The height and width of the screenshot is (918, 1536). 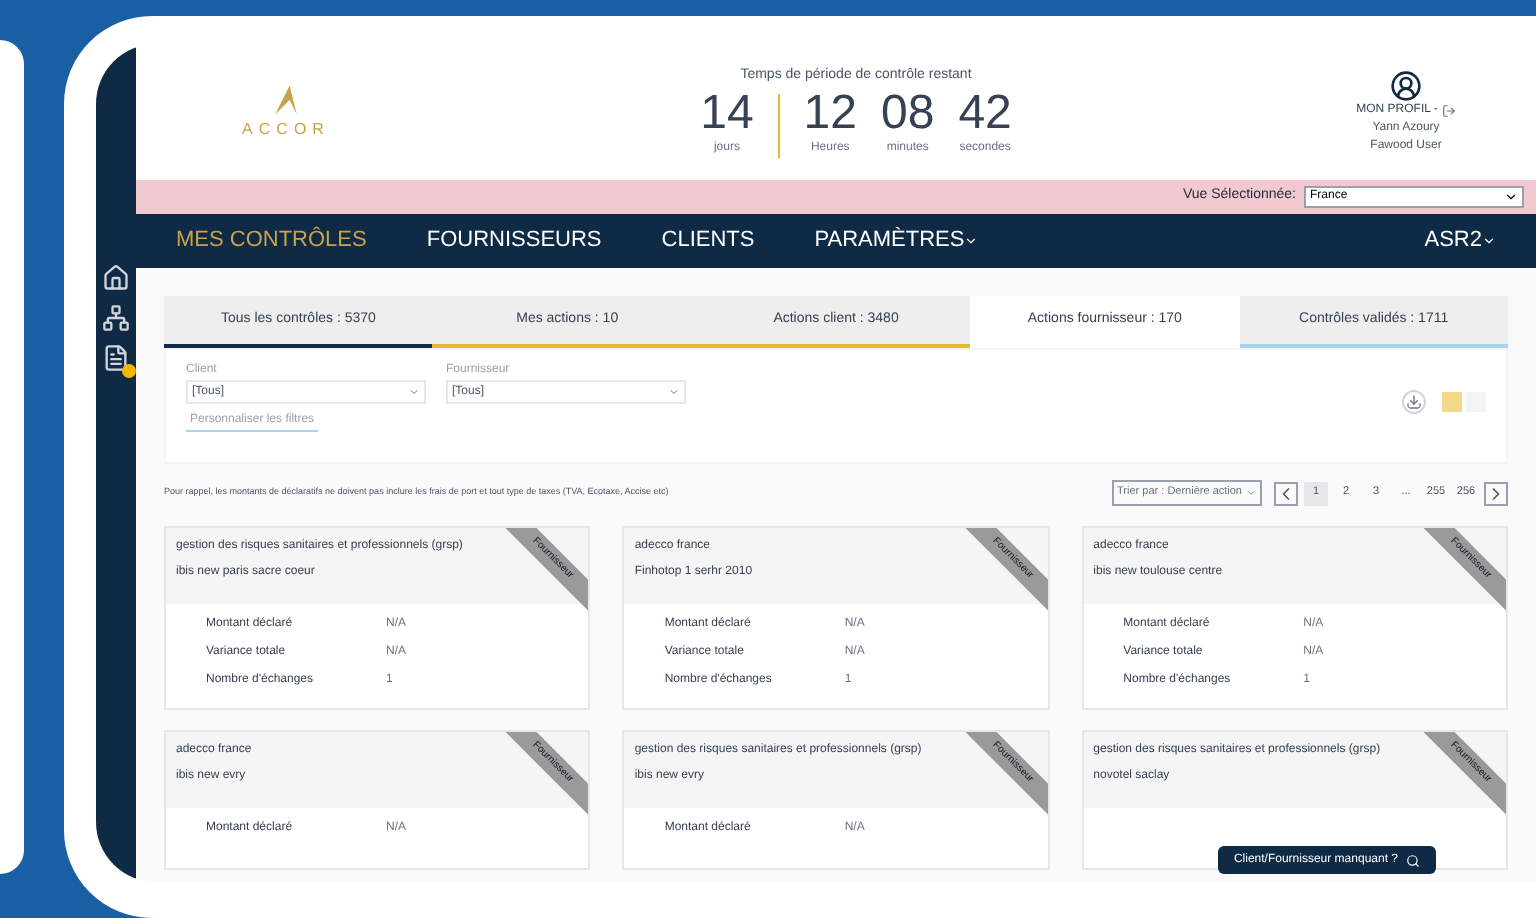 I want to click on document-icon, so click(x=116, y=358).